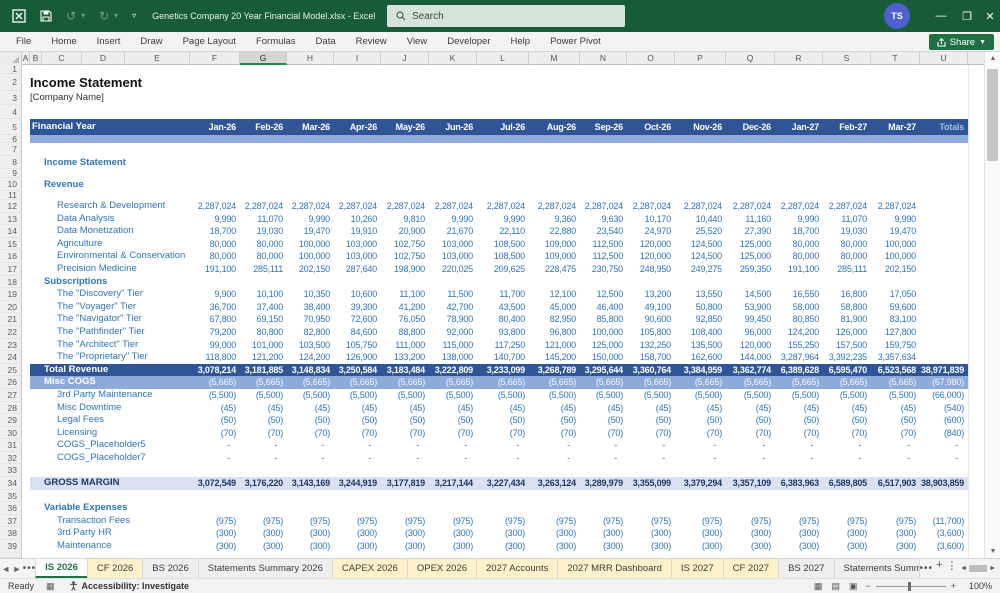  Describe the element at coordinates (76, 370) in the screenshot. I see `row-label-total-revenue: Total Revenue` at that location.